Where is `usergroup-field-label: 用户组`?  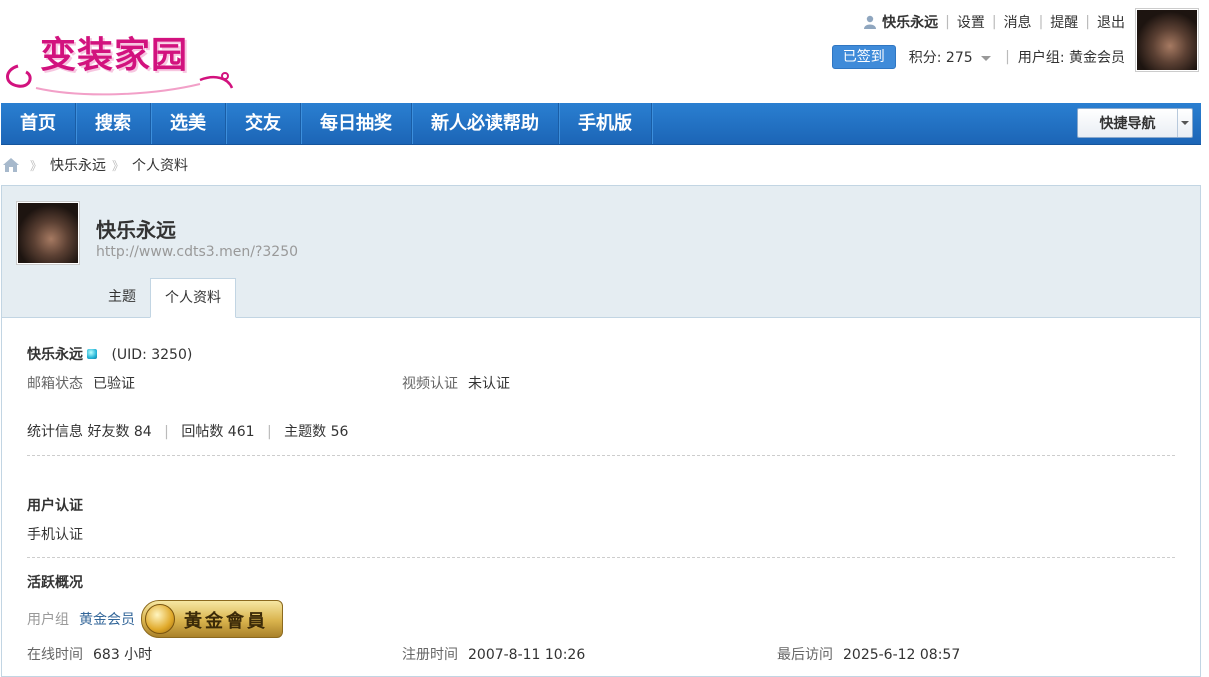
usergroup-field-label: 用户组 is located at coordinates (48, 620).